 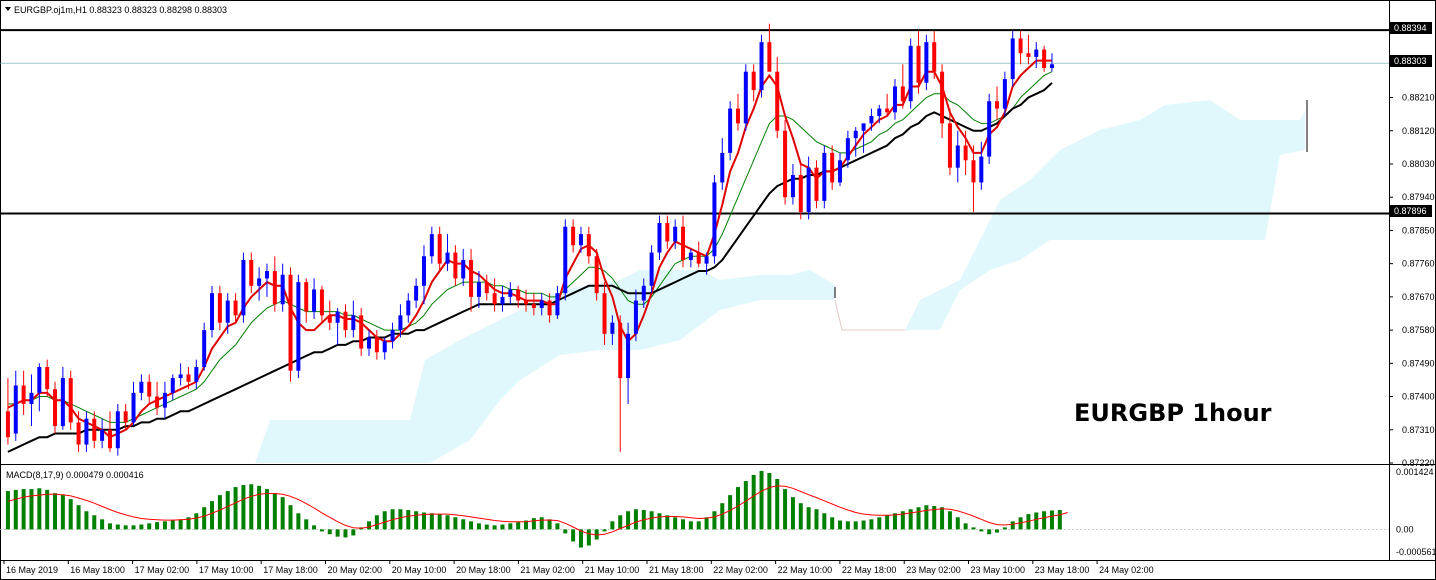 What do you see at coordinates (1411, 211) in the screenshot?
I see `support-label: 0.87896` at bounding box center [1411, 211].